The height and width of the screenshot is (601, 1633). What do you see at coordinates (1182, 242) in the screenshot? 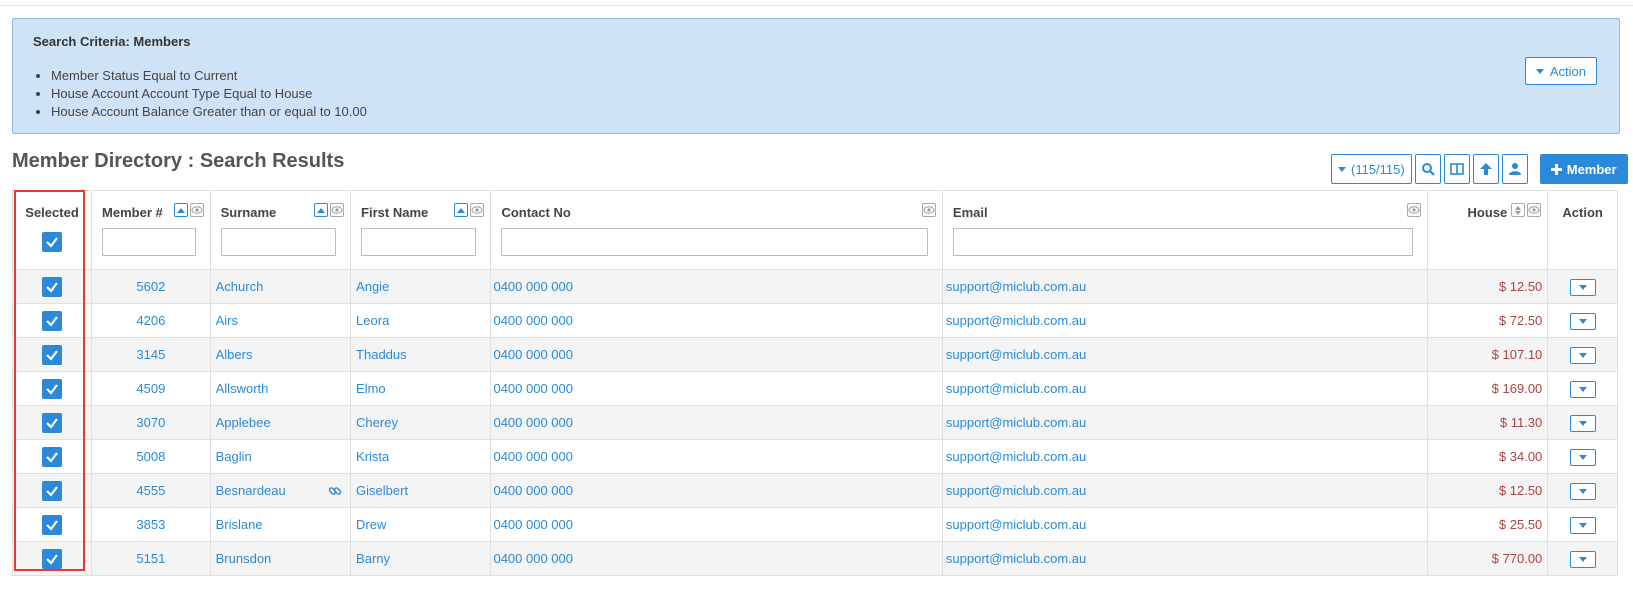
I see `filter-email-input` at bounding box center [1182, 242].